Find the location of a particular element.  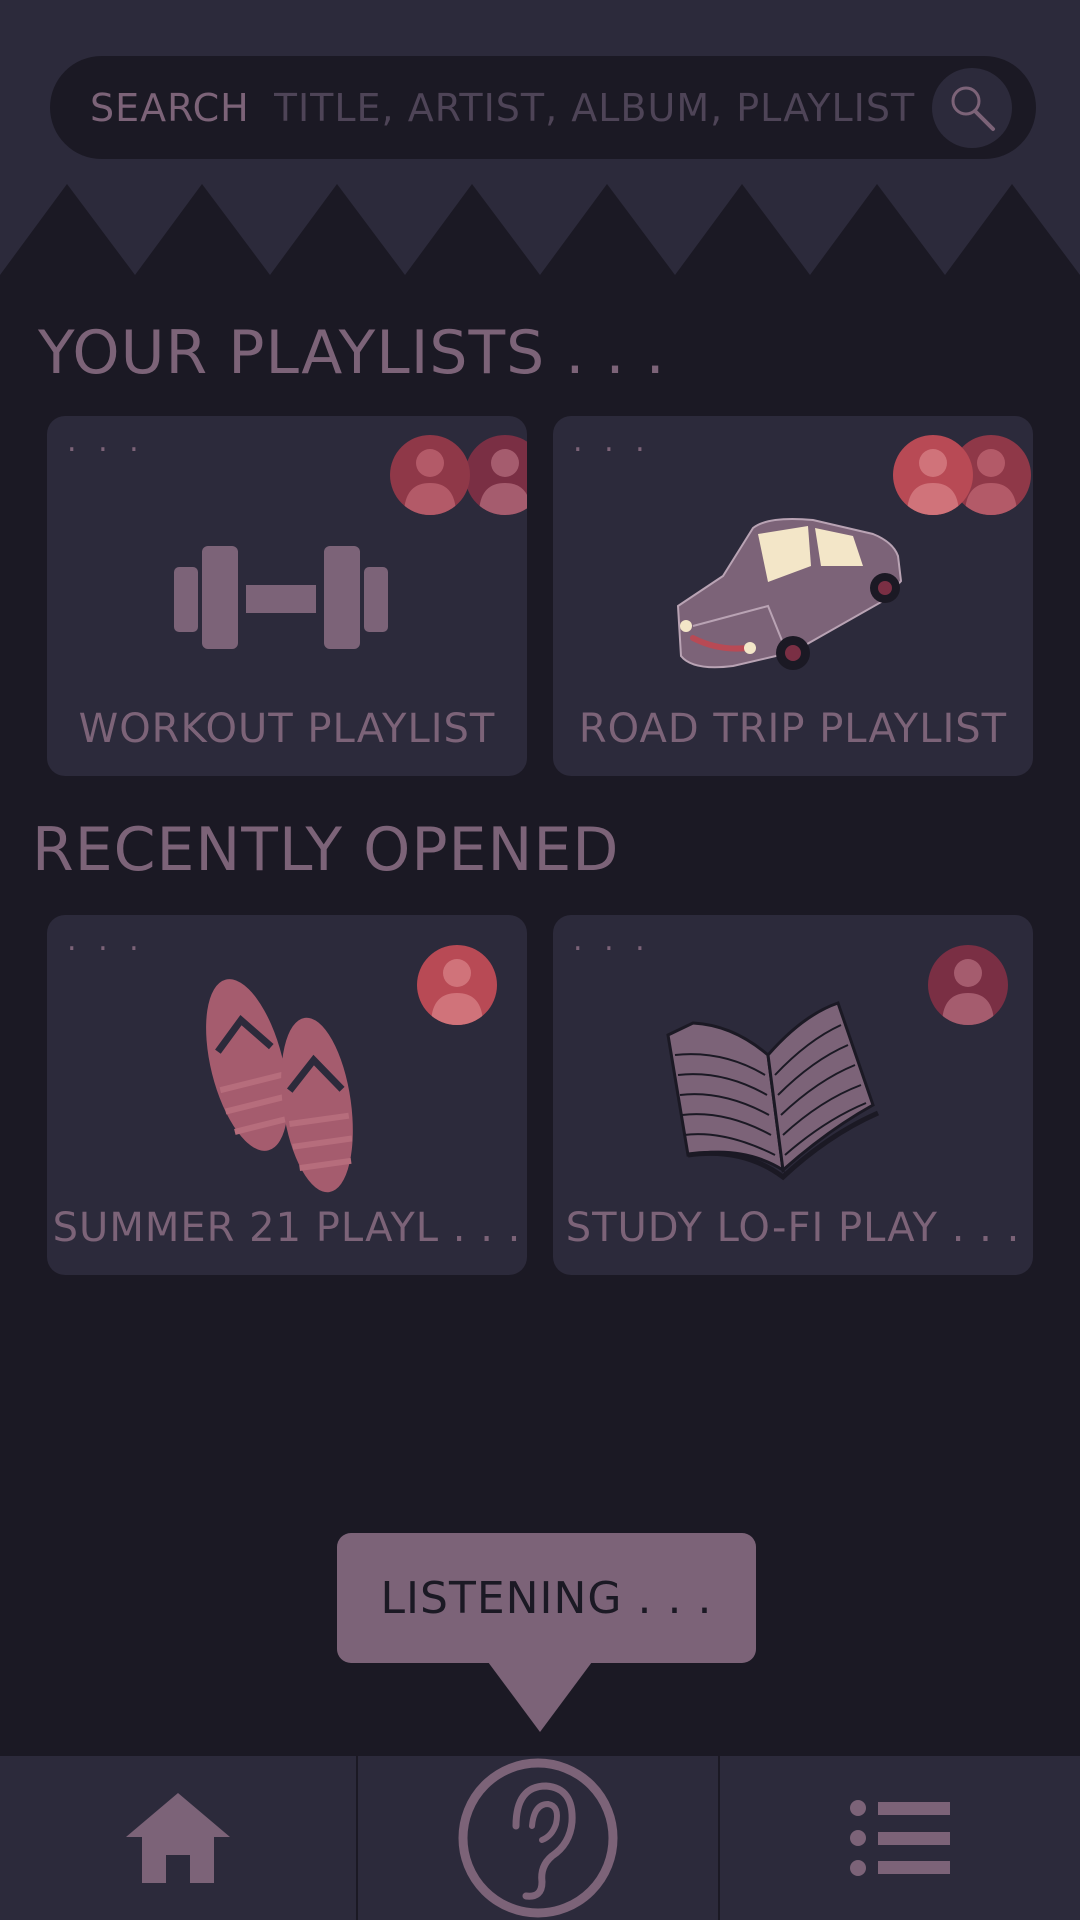

search-input is located at coordinates (603, 107).